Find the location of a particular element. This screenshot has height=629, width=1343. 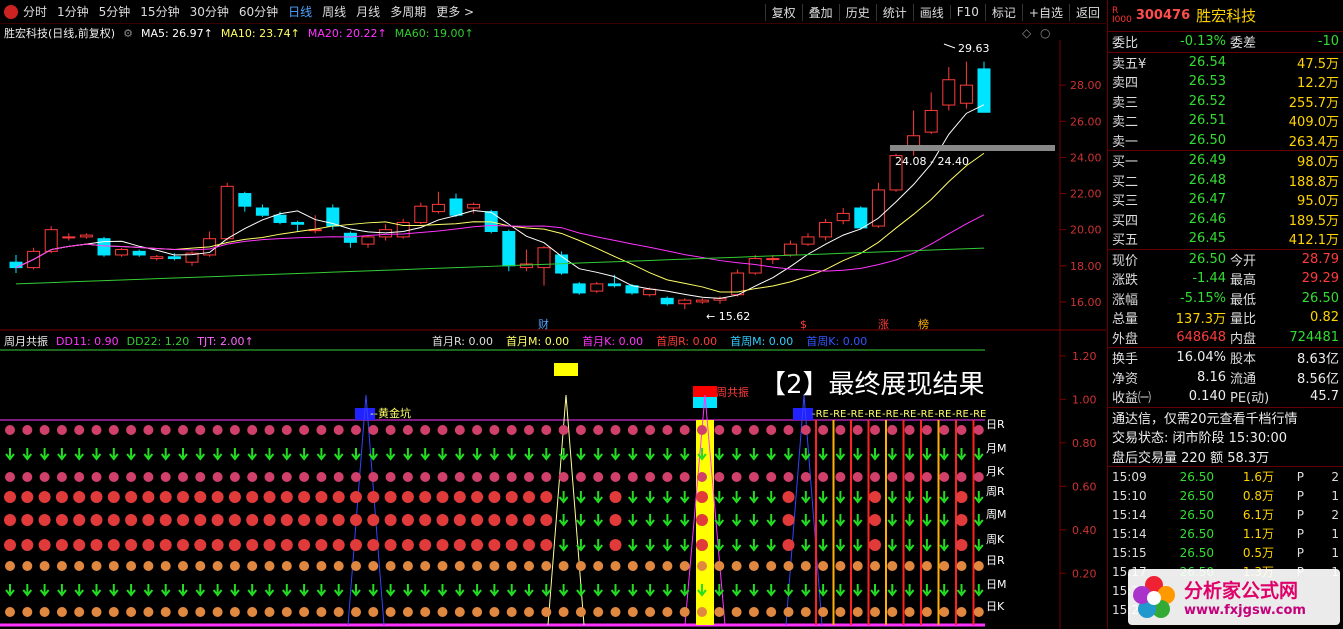

buy-price: 26.46 is located at coordinates (1207, 219).